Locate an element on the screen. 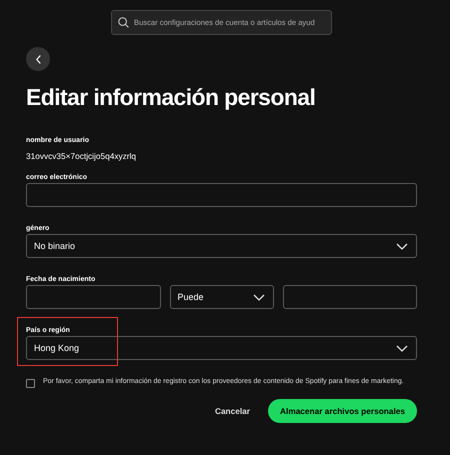  chevron-left-icon is located at coordinates (38, 59).